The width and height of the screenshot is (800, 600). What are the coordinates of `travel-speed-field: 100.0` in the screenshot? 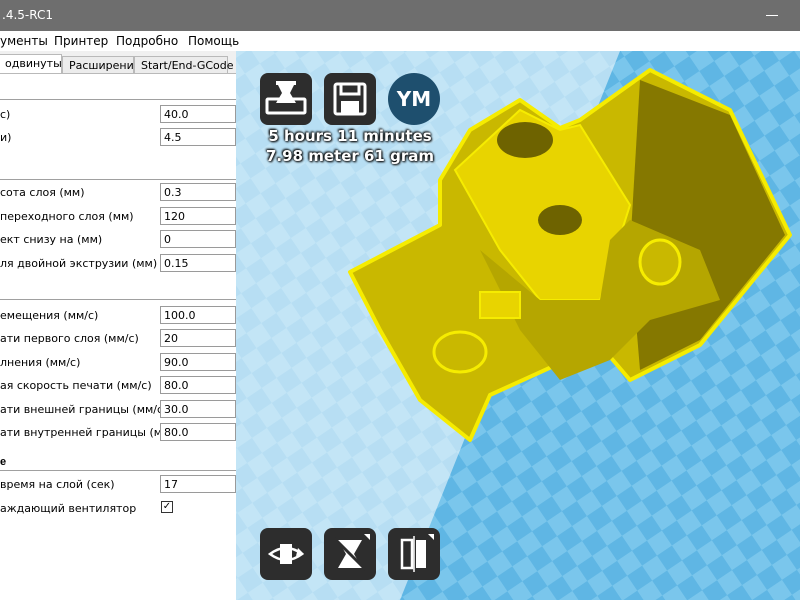 It's located at (198, 315).